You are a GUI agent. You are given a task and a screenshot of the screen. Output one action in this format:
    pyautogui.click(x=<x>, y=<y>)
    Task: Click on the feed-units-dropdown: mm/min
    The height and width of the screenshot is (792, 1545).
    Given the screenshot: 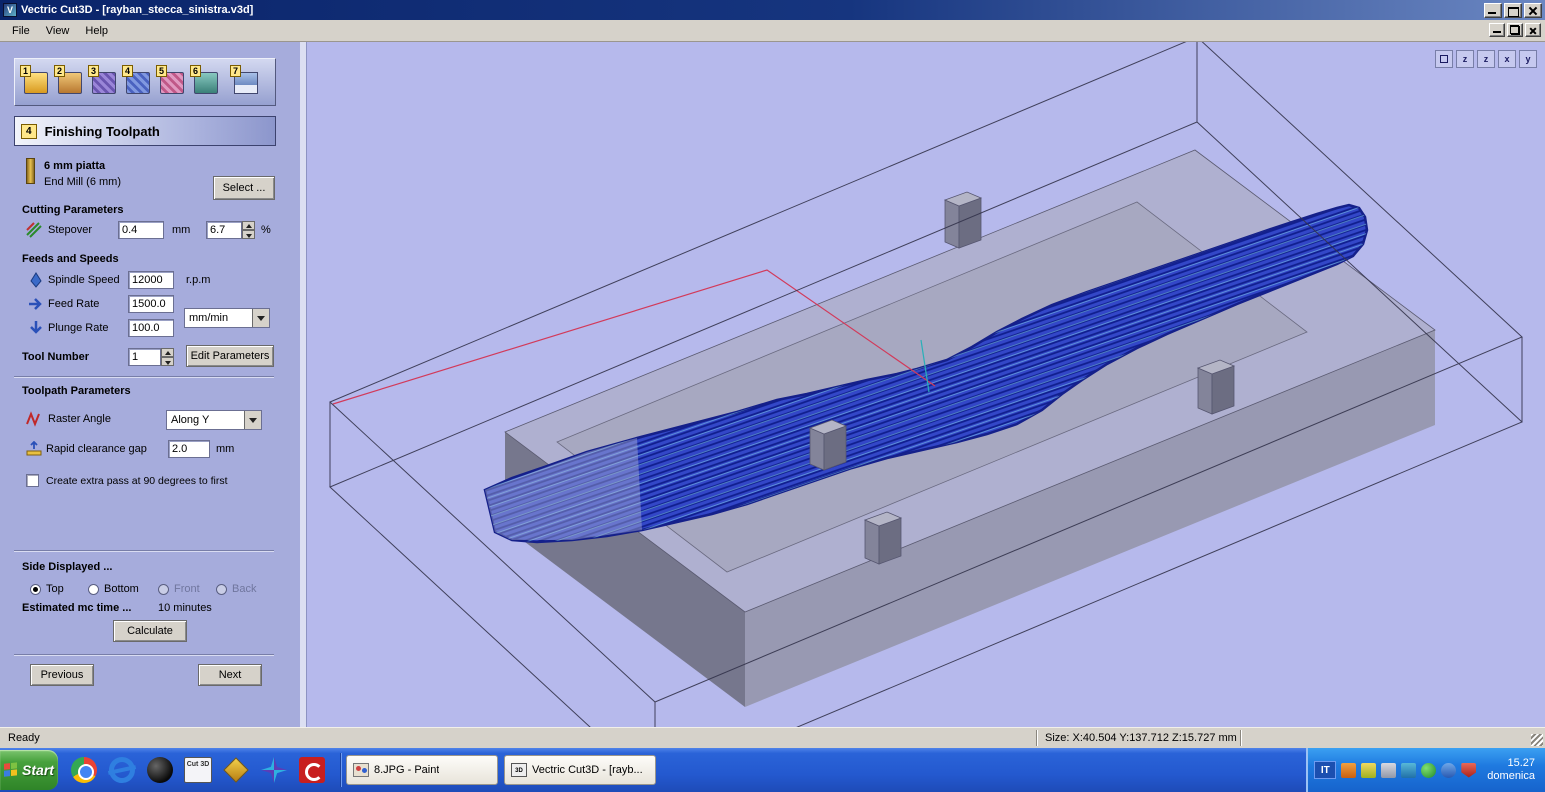 What is the action you would take?
    pyautogui.click(x=227, y=318)
    